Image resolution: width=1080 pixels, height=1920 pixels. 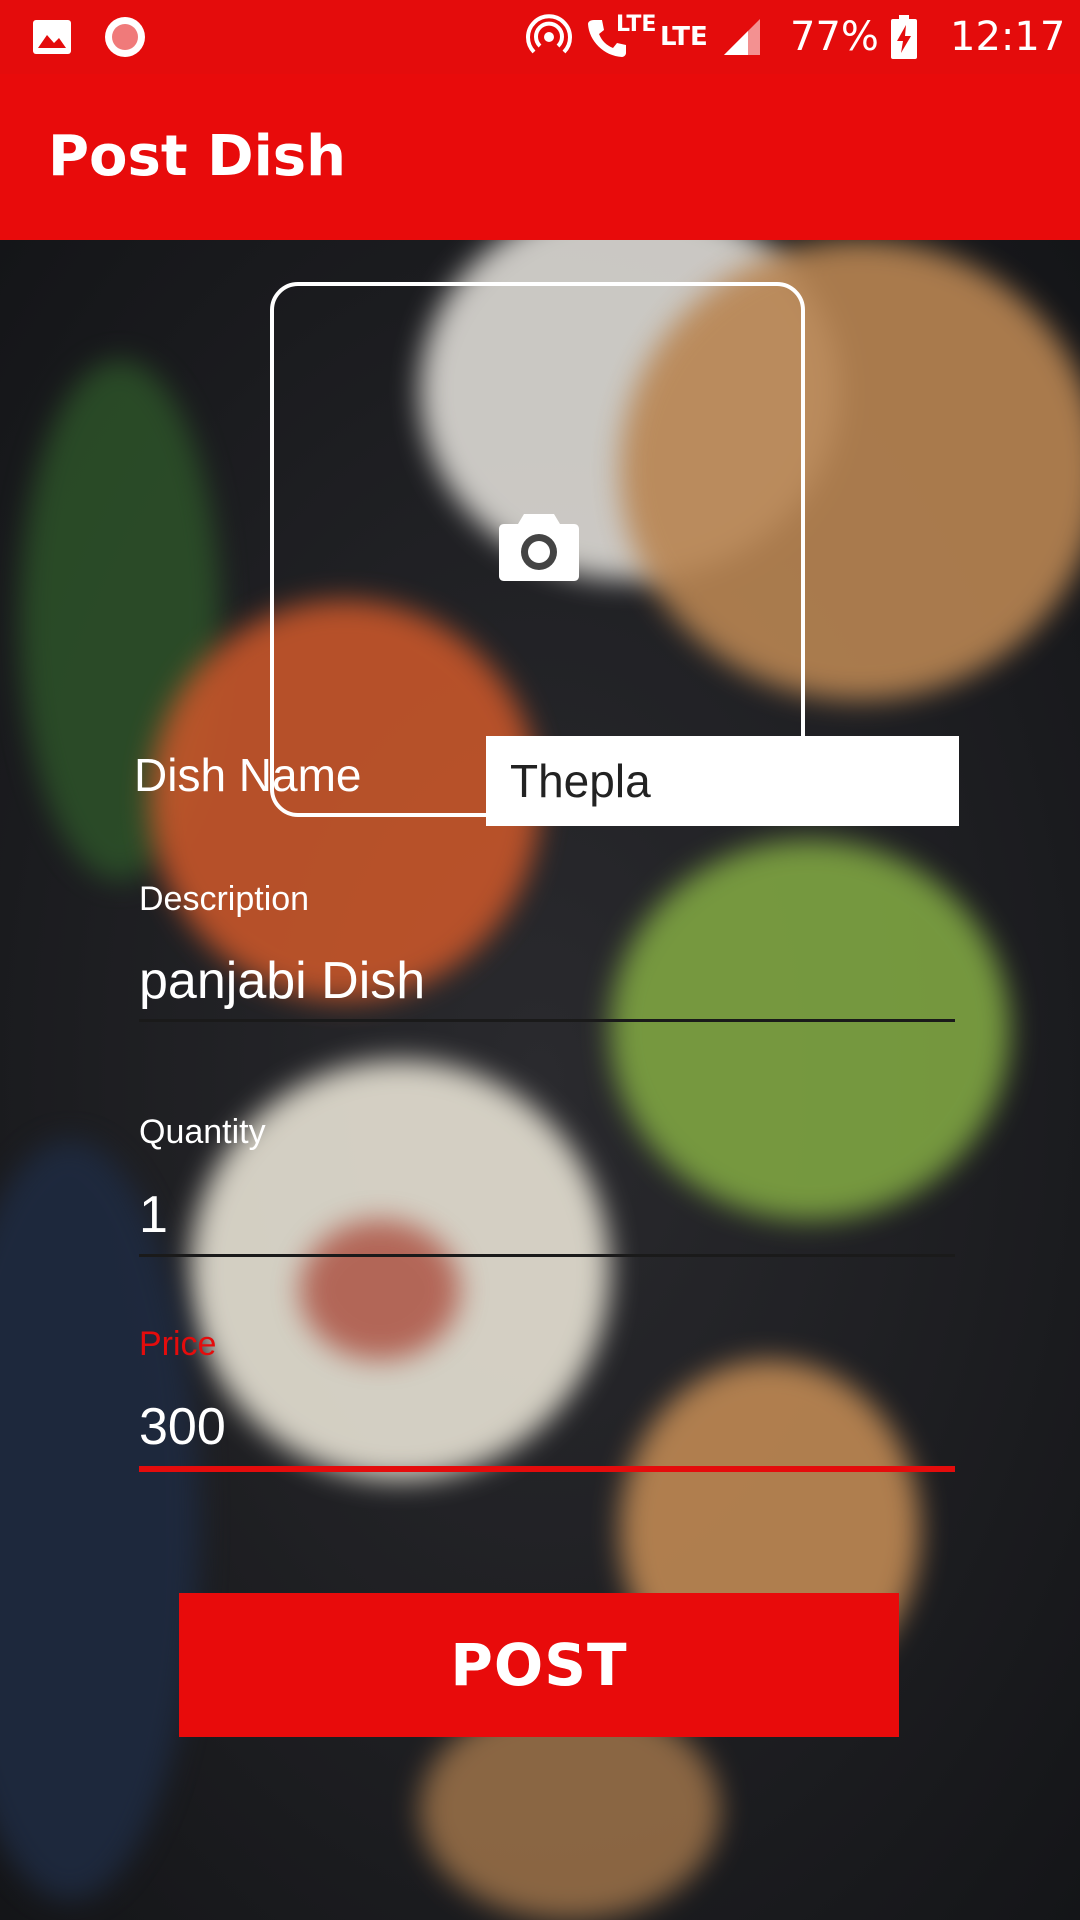 I want to click on network-type-label: LTE, so click(x=684, y=37).